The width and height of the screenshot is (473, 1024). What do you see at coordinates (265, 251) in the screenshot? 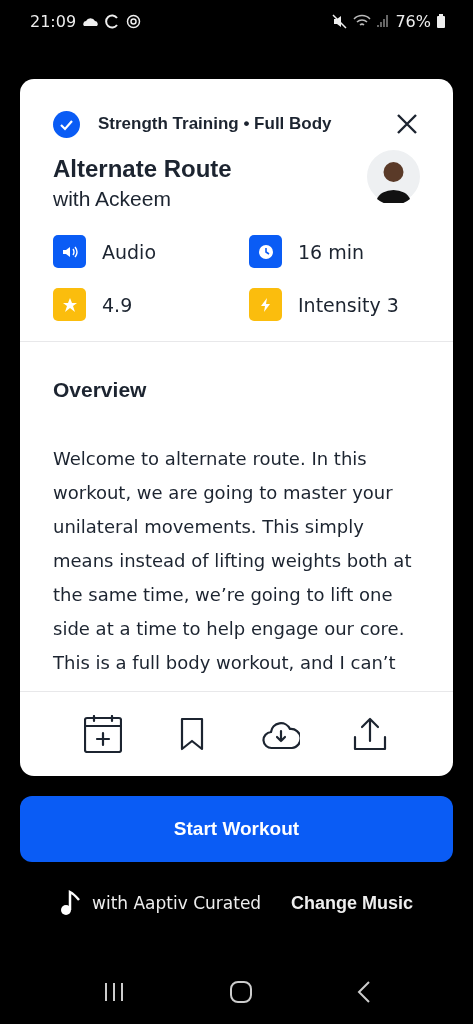
I see `clock-icon` at bounding box center [265, 251].